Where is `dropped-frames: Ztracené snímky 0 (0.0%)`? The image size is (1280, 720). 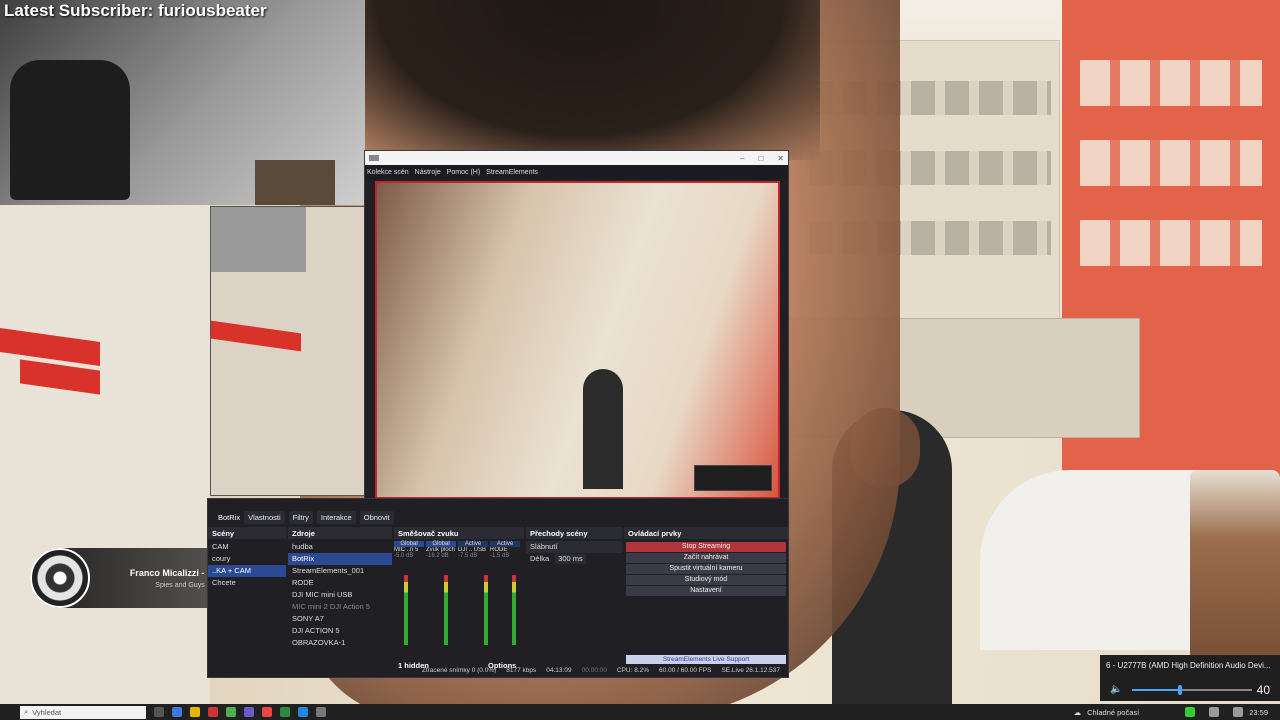 dropped-frames: Ztracené snímky 0 (0.0%) is located at coordinates (459, 670).